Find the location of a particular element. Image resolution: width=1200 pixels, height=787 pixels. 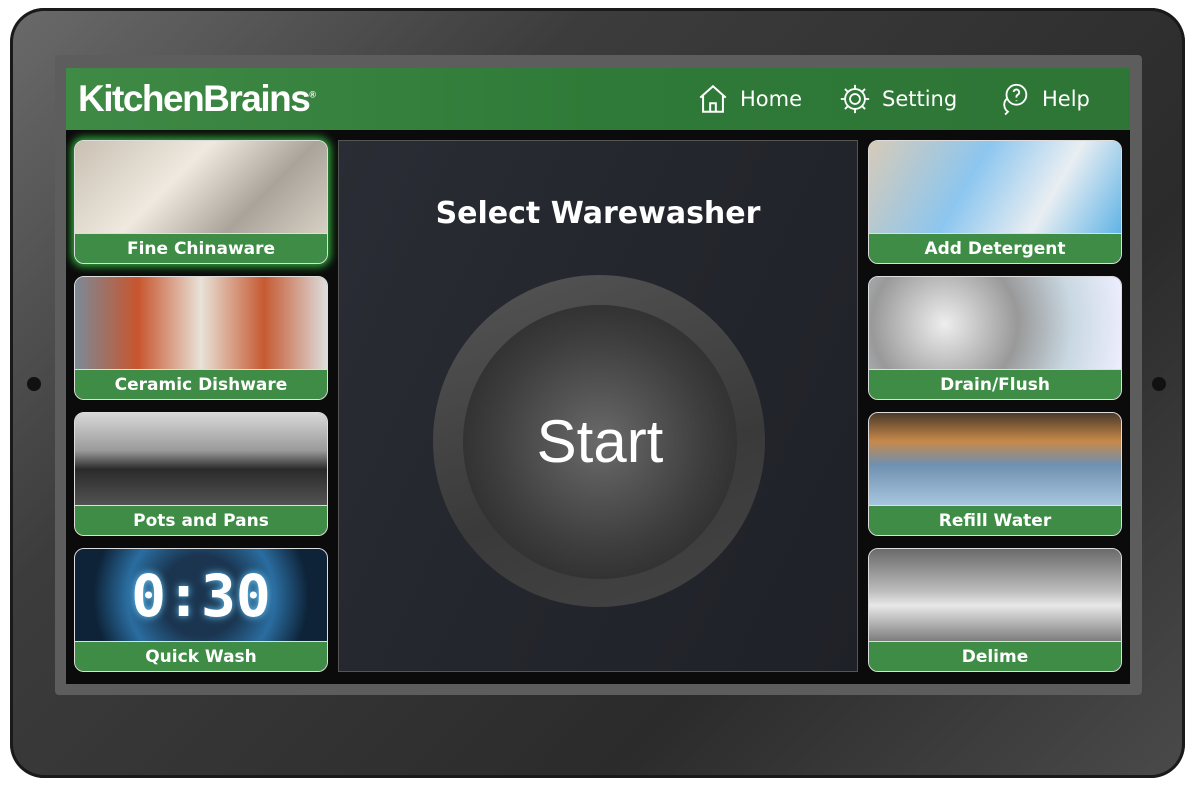

timer-display: 0:30 is located at coordinates (201, 596).